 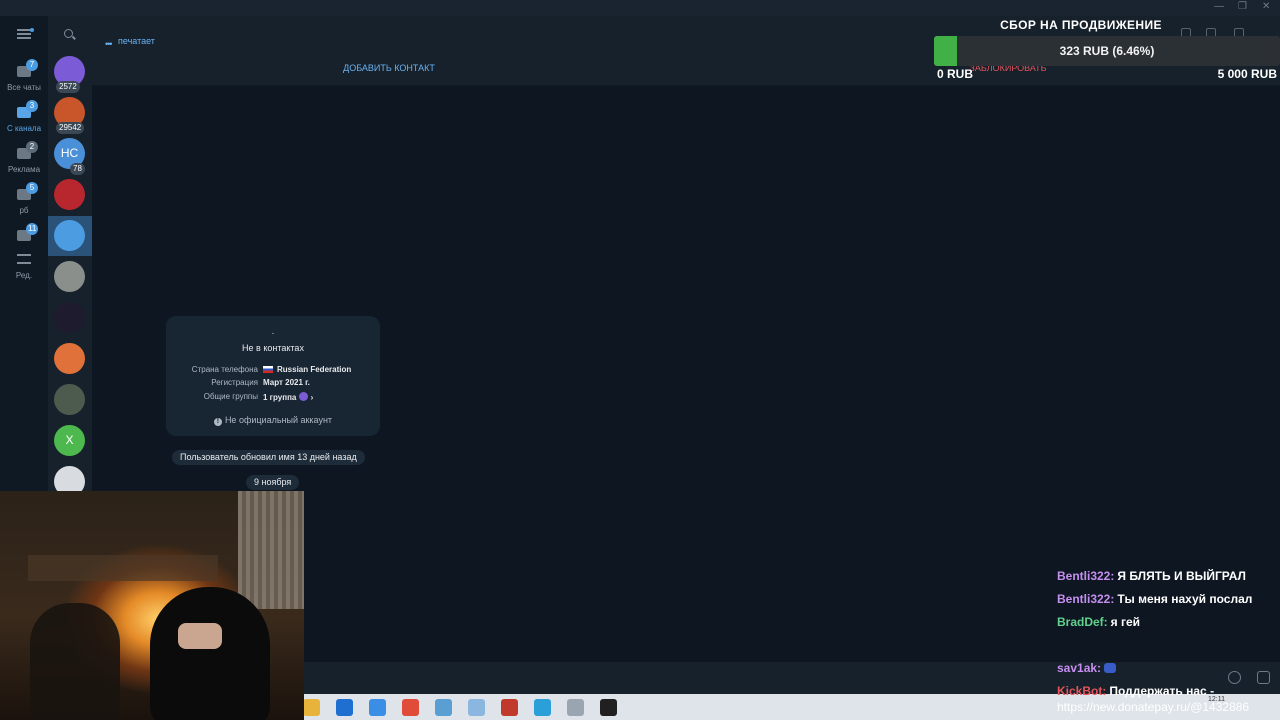 I want to click on folder-badge: 5, so click(x=32, y=188).